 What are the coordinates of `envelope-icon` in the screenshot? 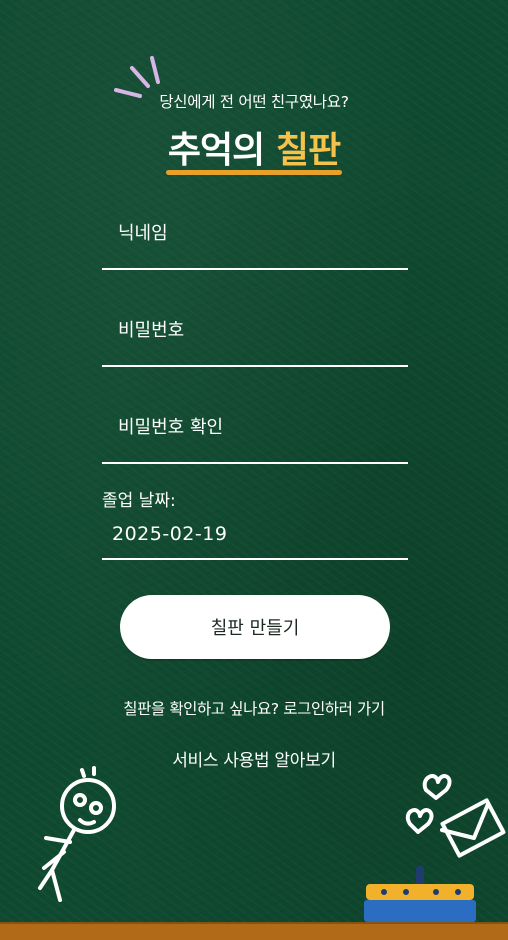 It's located at (473, 828).